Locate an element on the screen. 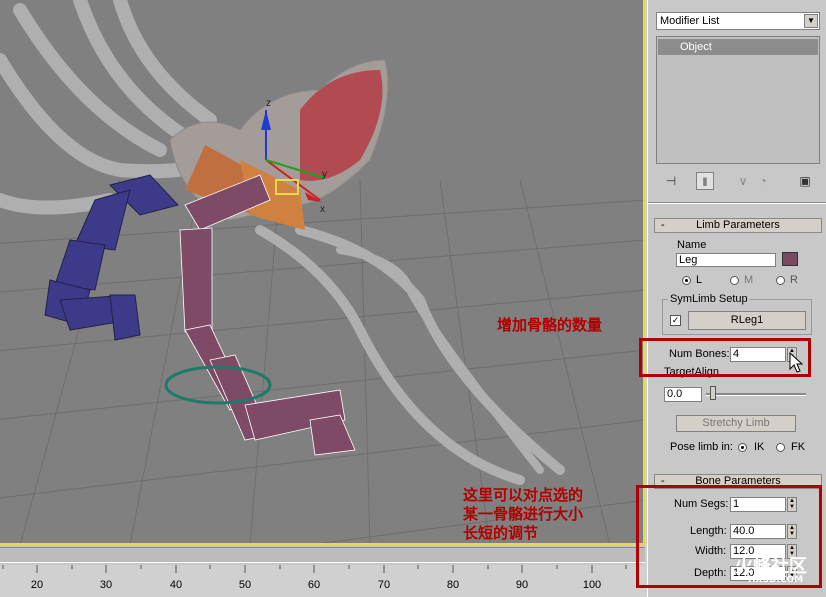 This screenshot has height=597, width=826. limb-parameters-rollout: - Limb Parameters is located at coordinates (738, 225).